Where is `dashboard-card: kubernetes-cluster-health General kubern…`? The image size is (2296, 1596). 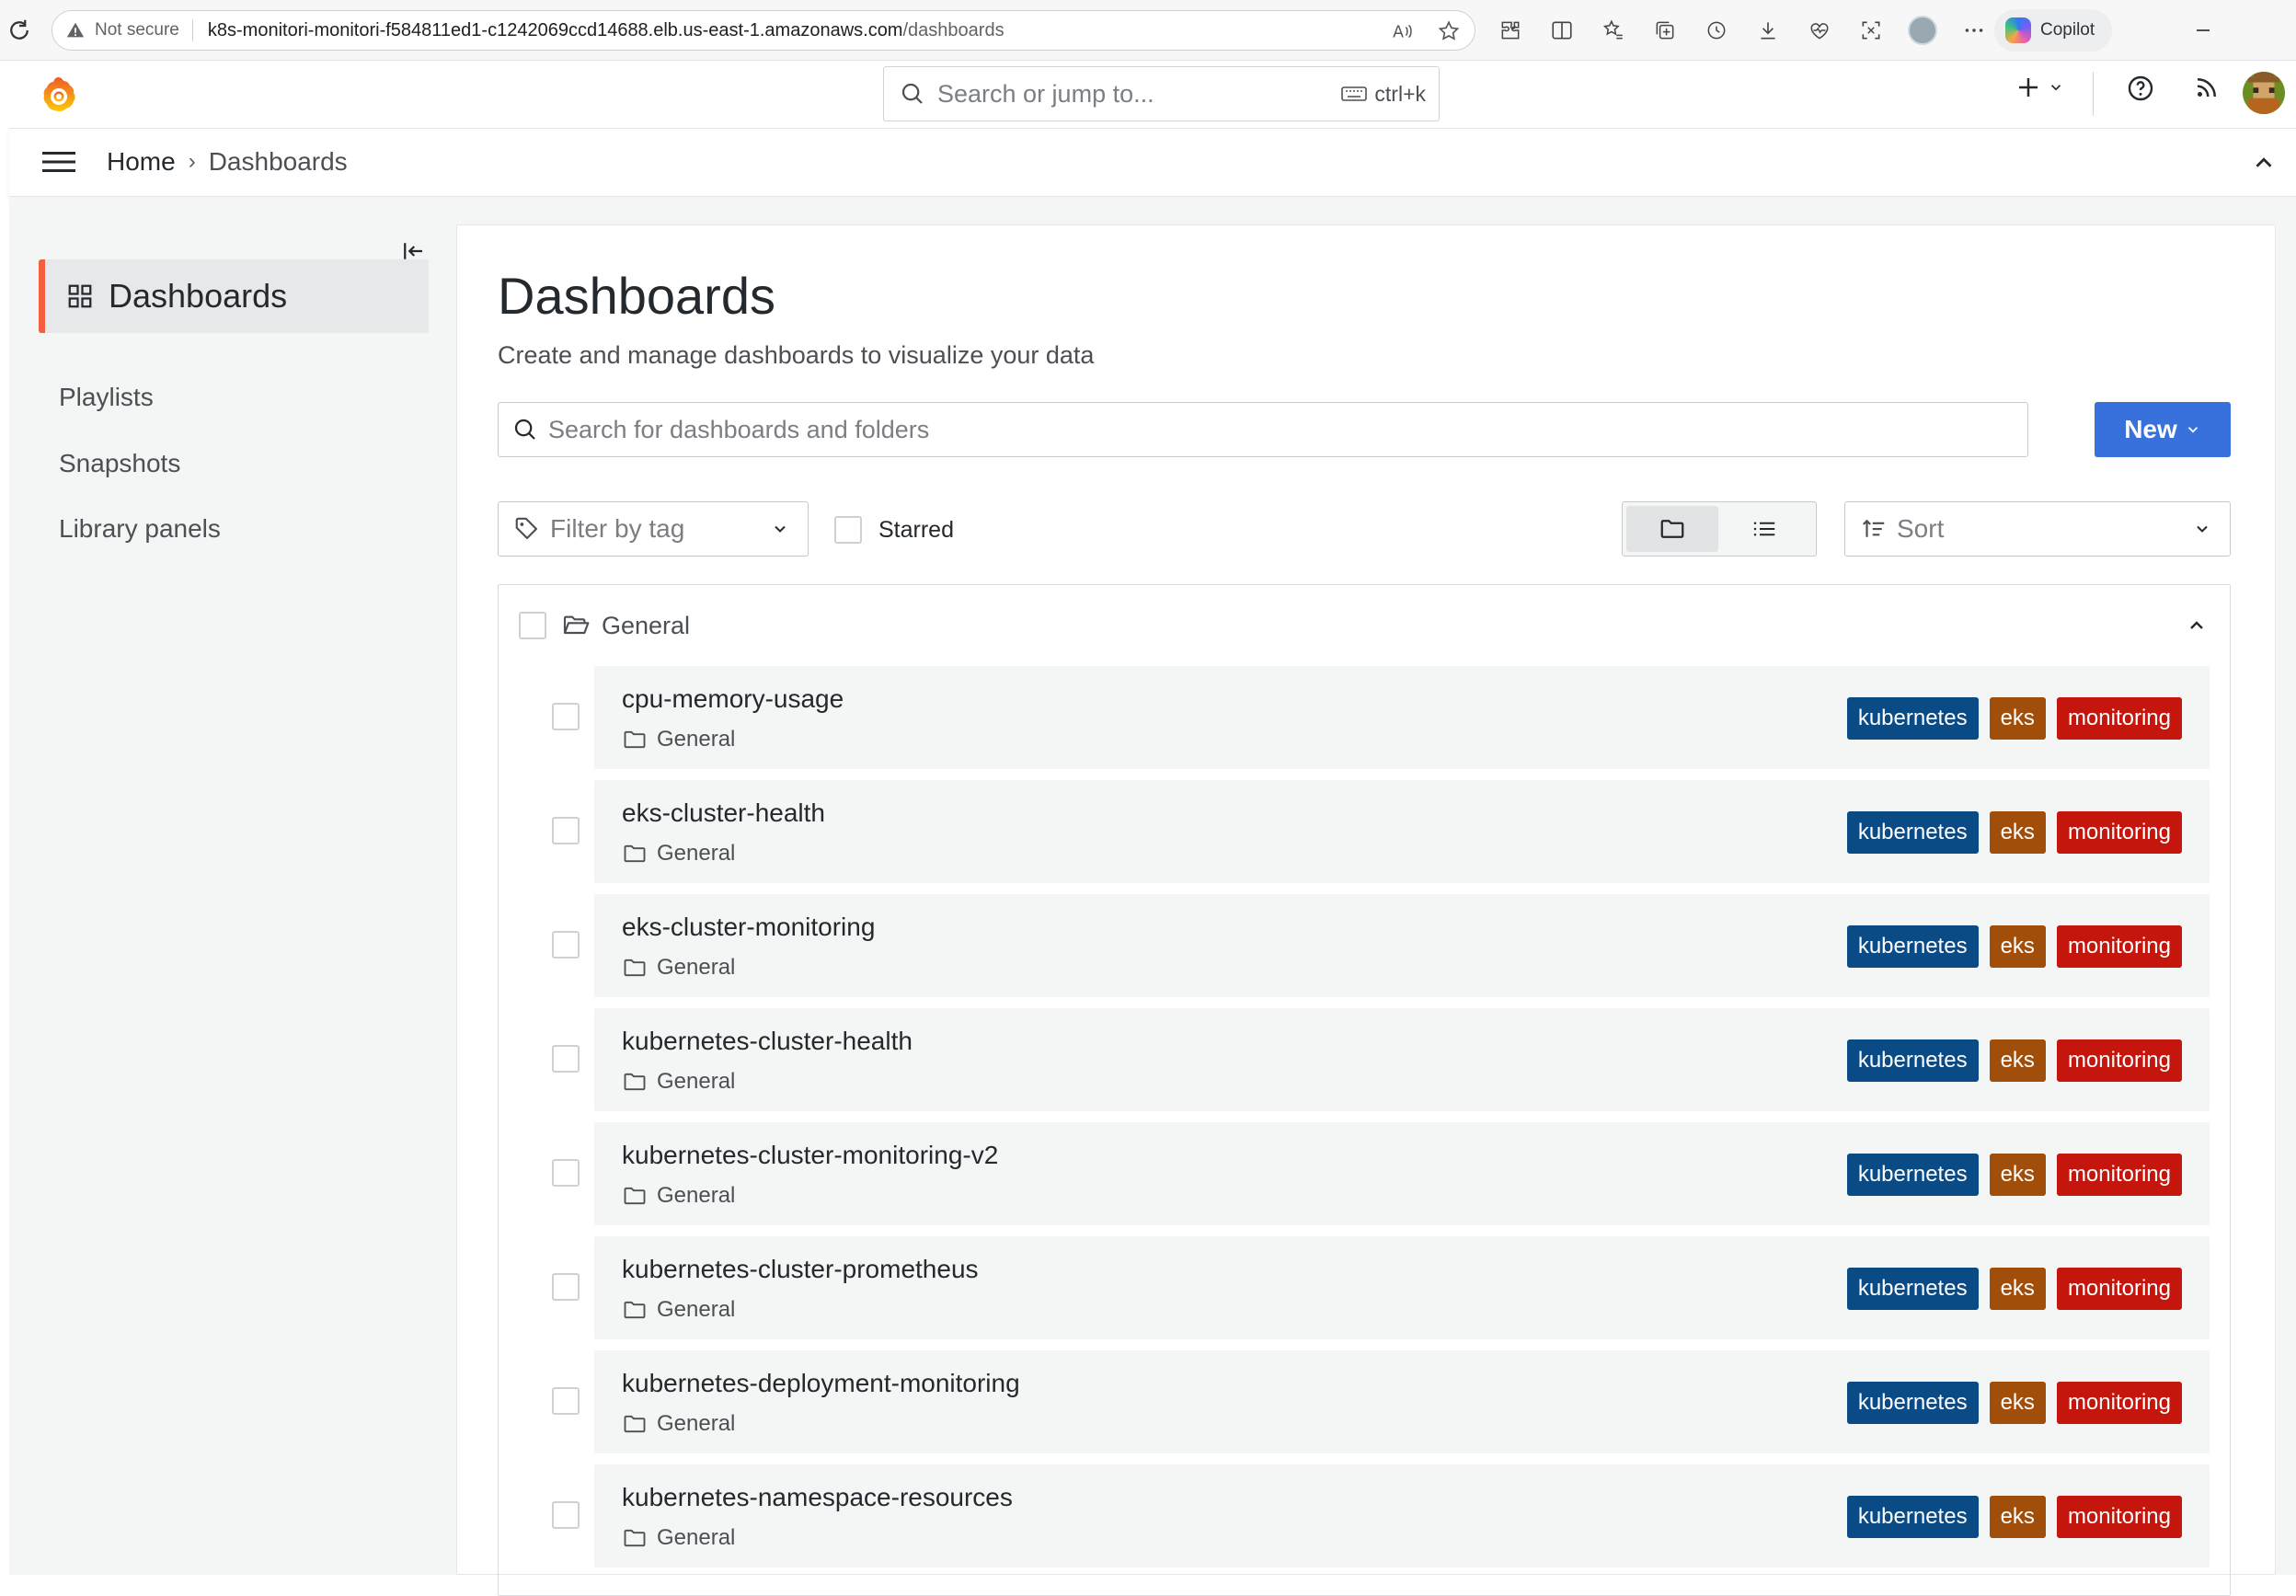 dashboard-card: kubernetes-cluster-health General kubern… is located at coordinates (1402, 1060).